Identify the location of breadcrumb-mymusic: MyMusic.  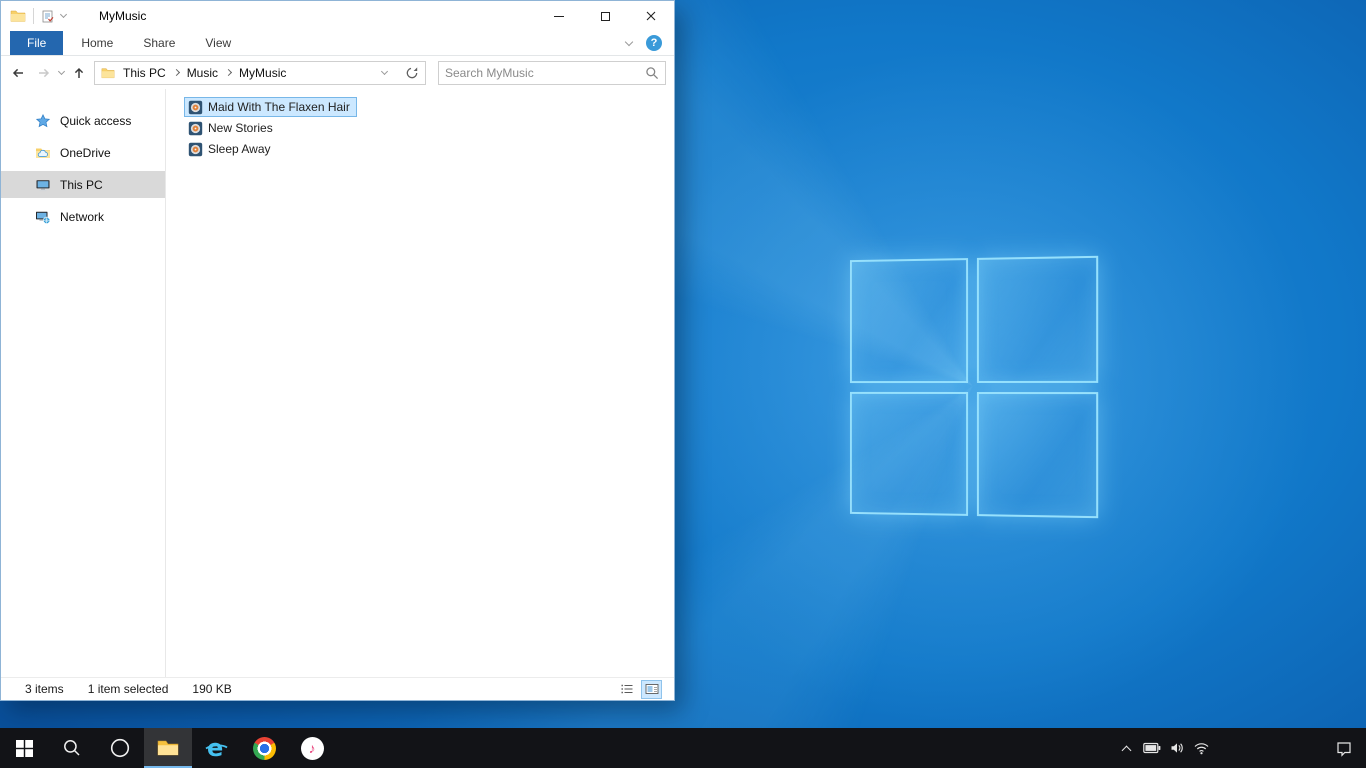
(262, 73).